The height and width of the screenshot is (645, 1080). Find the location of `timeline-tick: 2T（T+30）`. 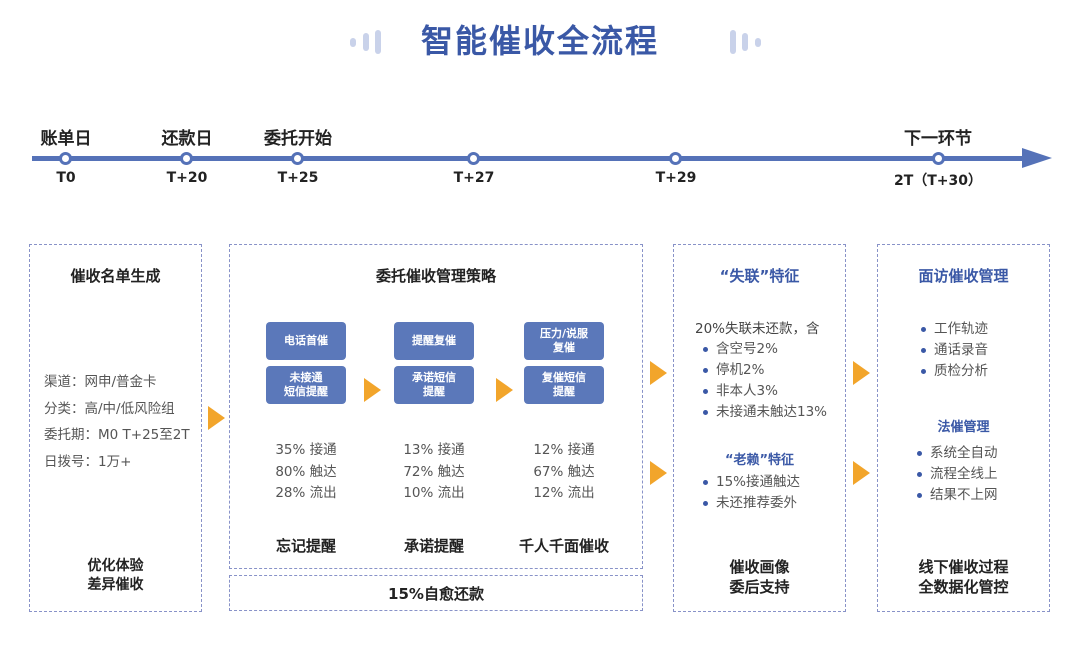

timeline-tick: 2T（T+30） is located at coordinates (938, 181).